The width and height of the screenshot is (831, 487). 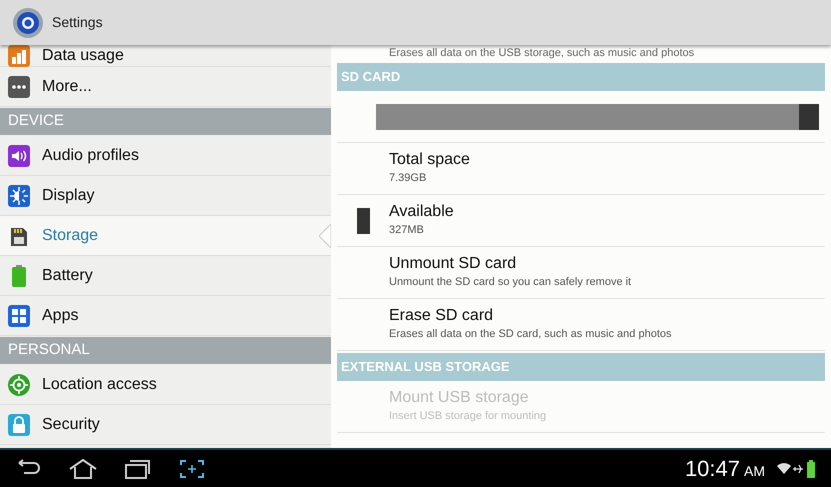 I want to click on sidebar-item: Location access, so click(x=165, y=385).